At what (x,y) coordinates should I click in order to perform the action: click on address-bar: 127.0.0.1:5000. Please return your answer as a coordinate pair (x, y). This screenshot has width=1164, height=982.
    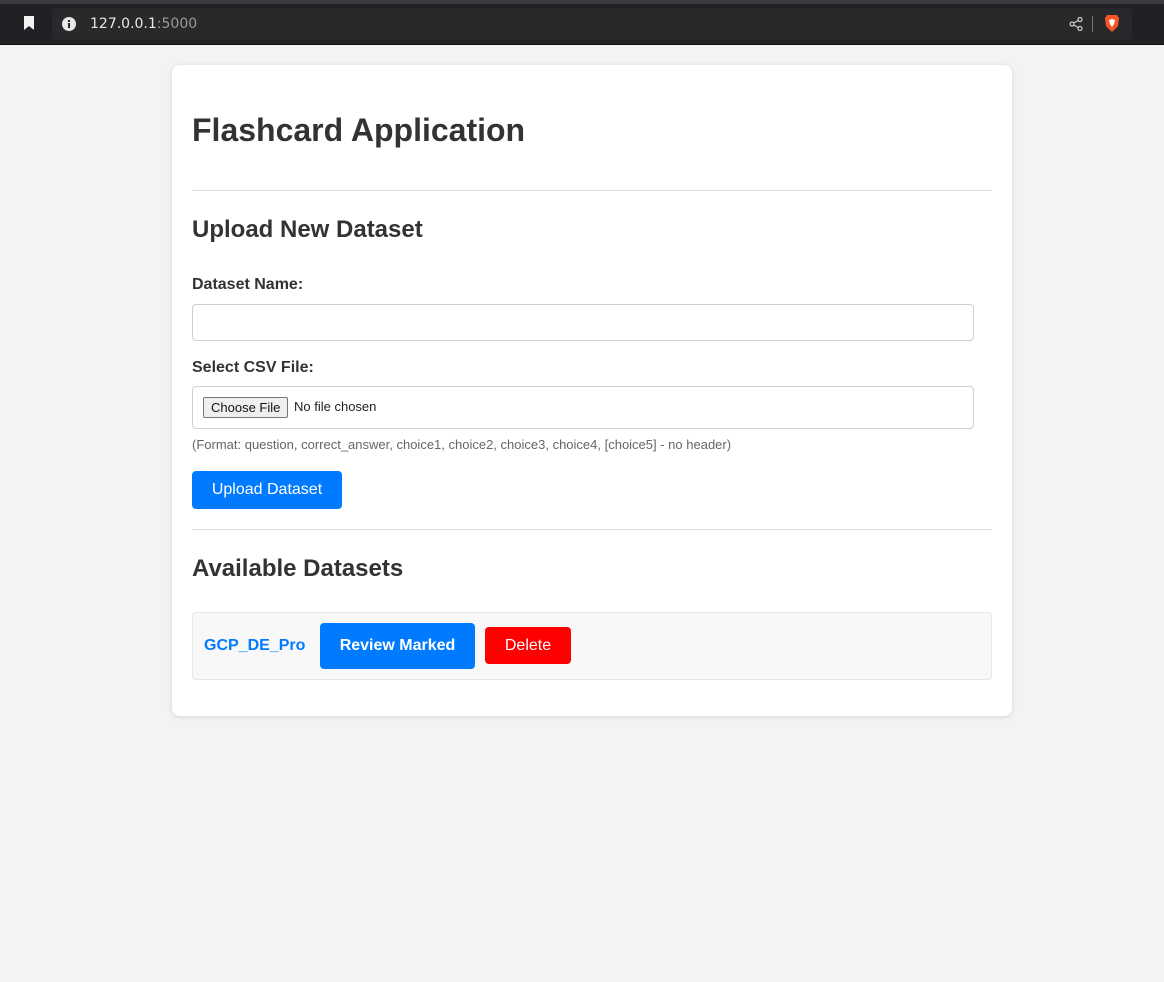
    Looking at the image, I should click on (592, 24).